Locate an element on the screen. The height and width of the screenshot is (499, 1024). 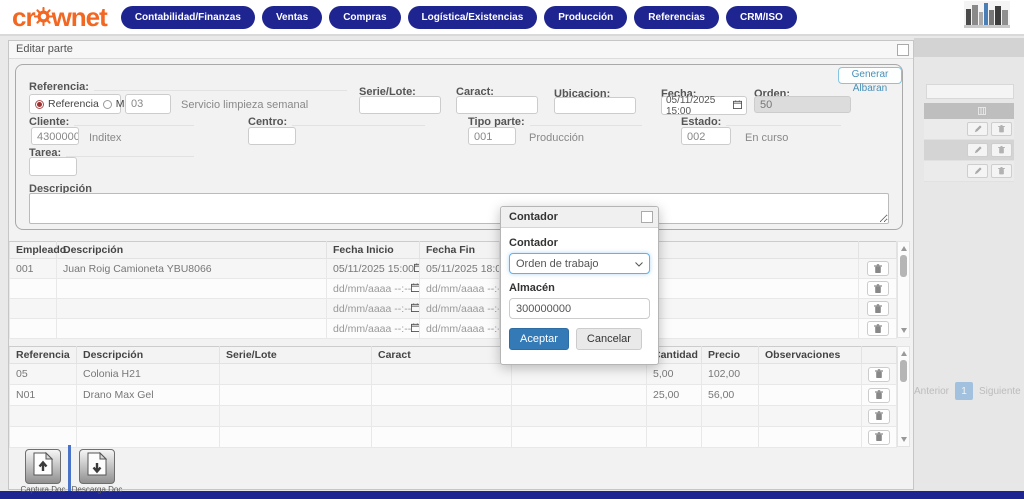
nav-item-contabilidad: Contabilidad/Finanzas is located at coordinates (187, 17).